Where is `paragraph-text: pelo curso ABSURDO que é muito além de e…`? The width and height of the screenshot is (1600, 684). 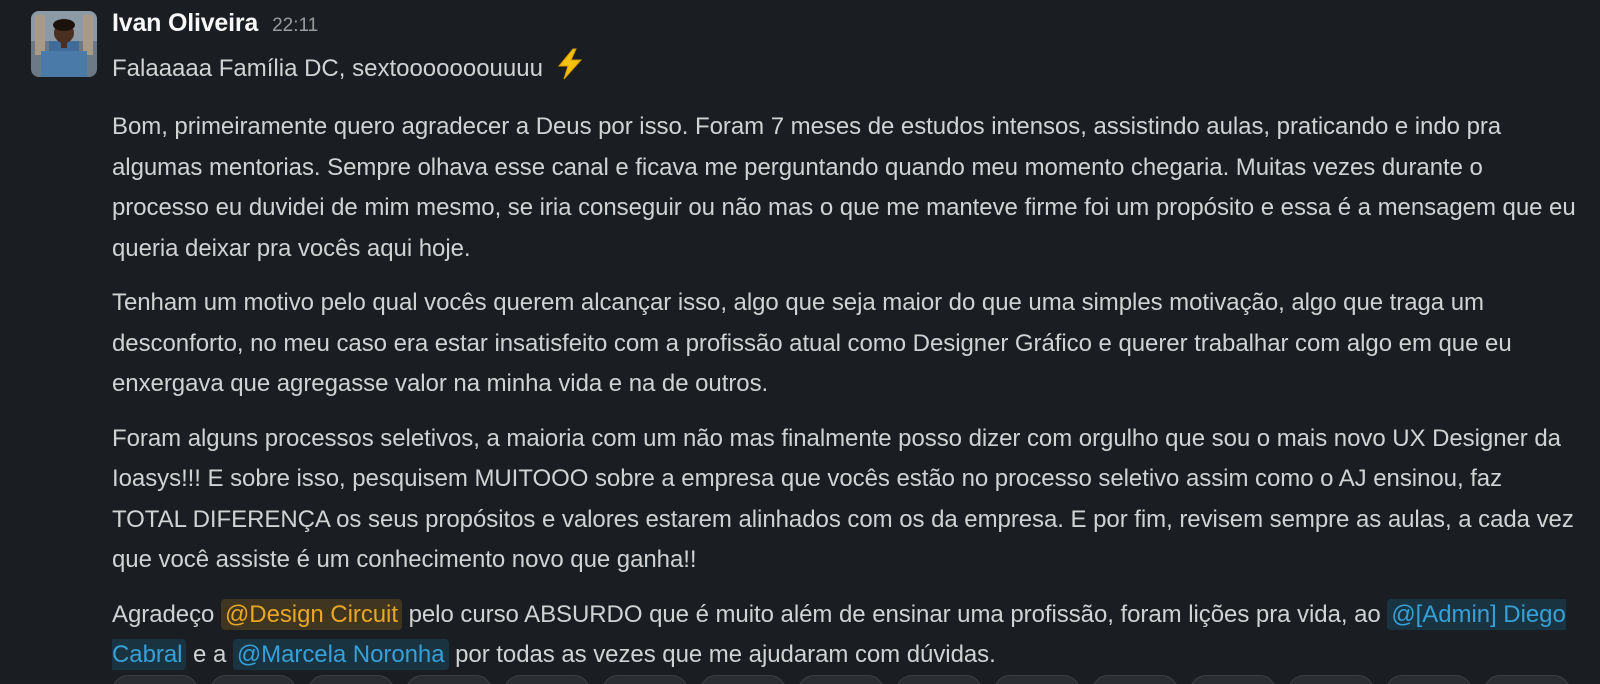 paragraph-text: pelo curso ABSURDO que é muito além de e… is located at coordinates (894, 614).